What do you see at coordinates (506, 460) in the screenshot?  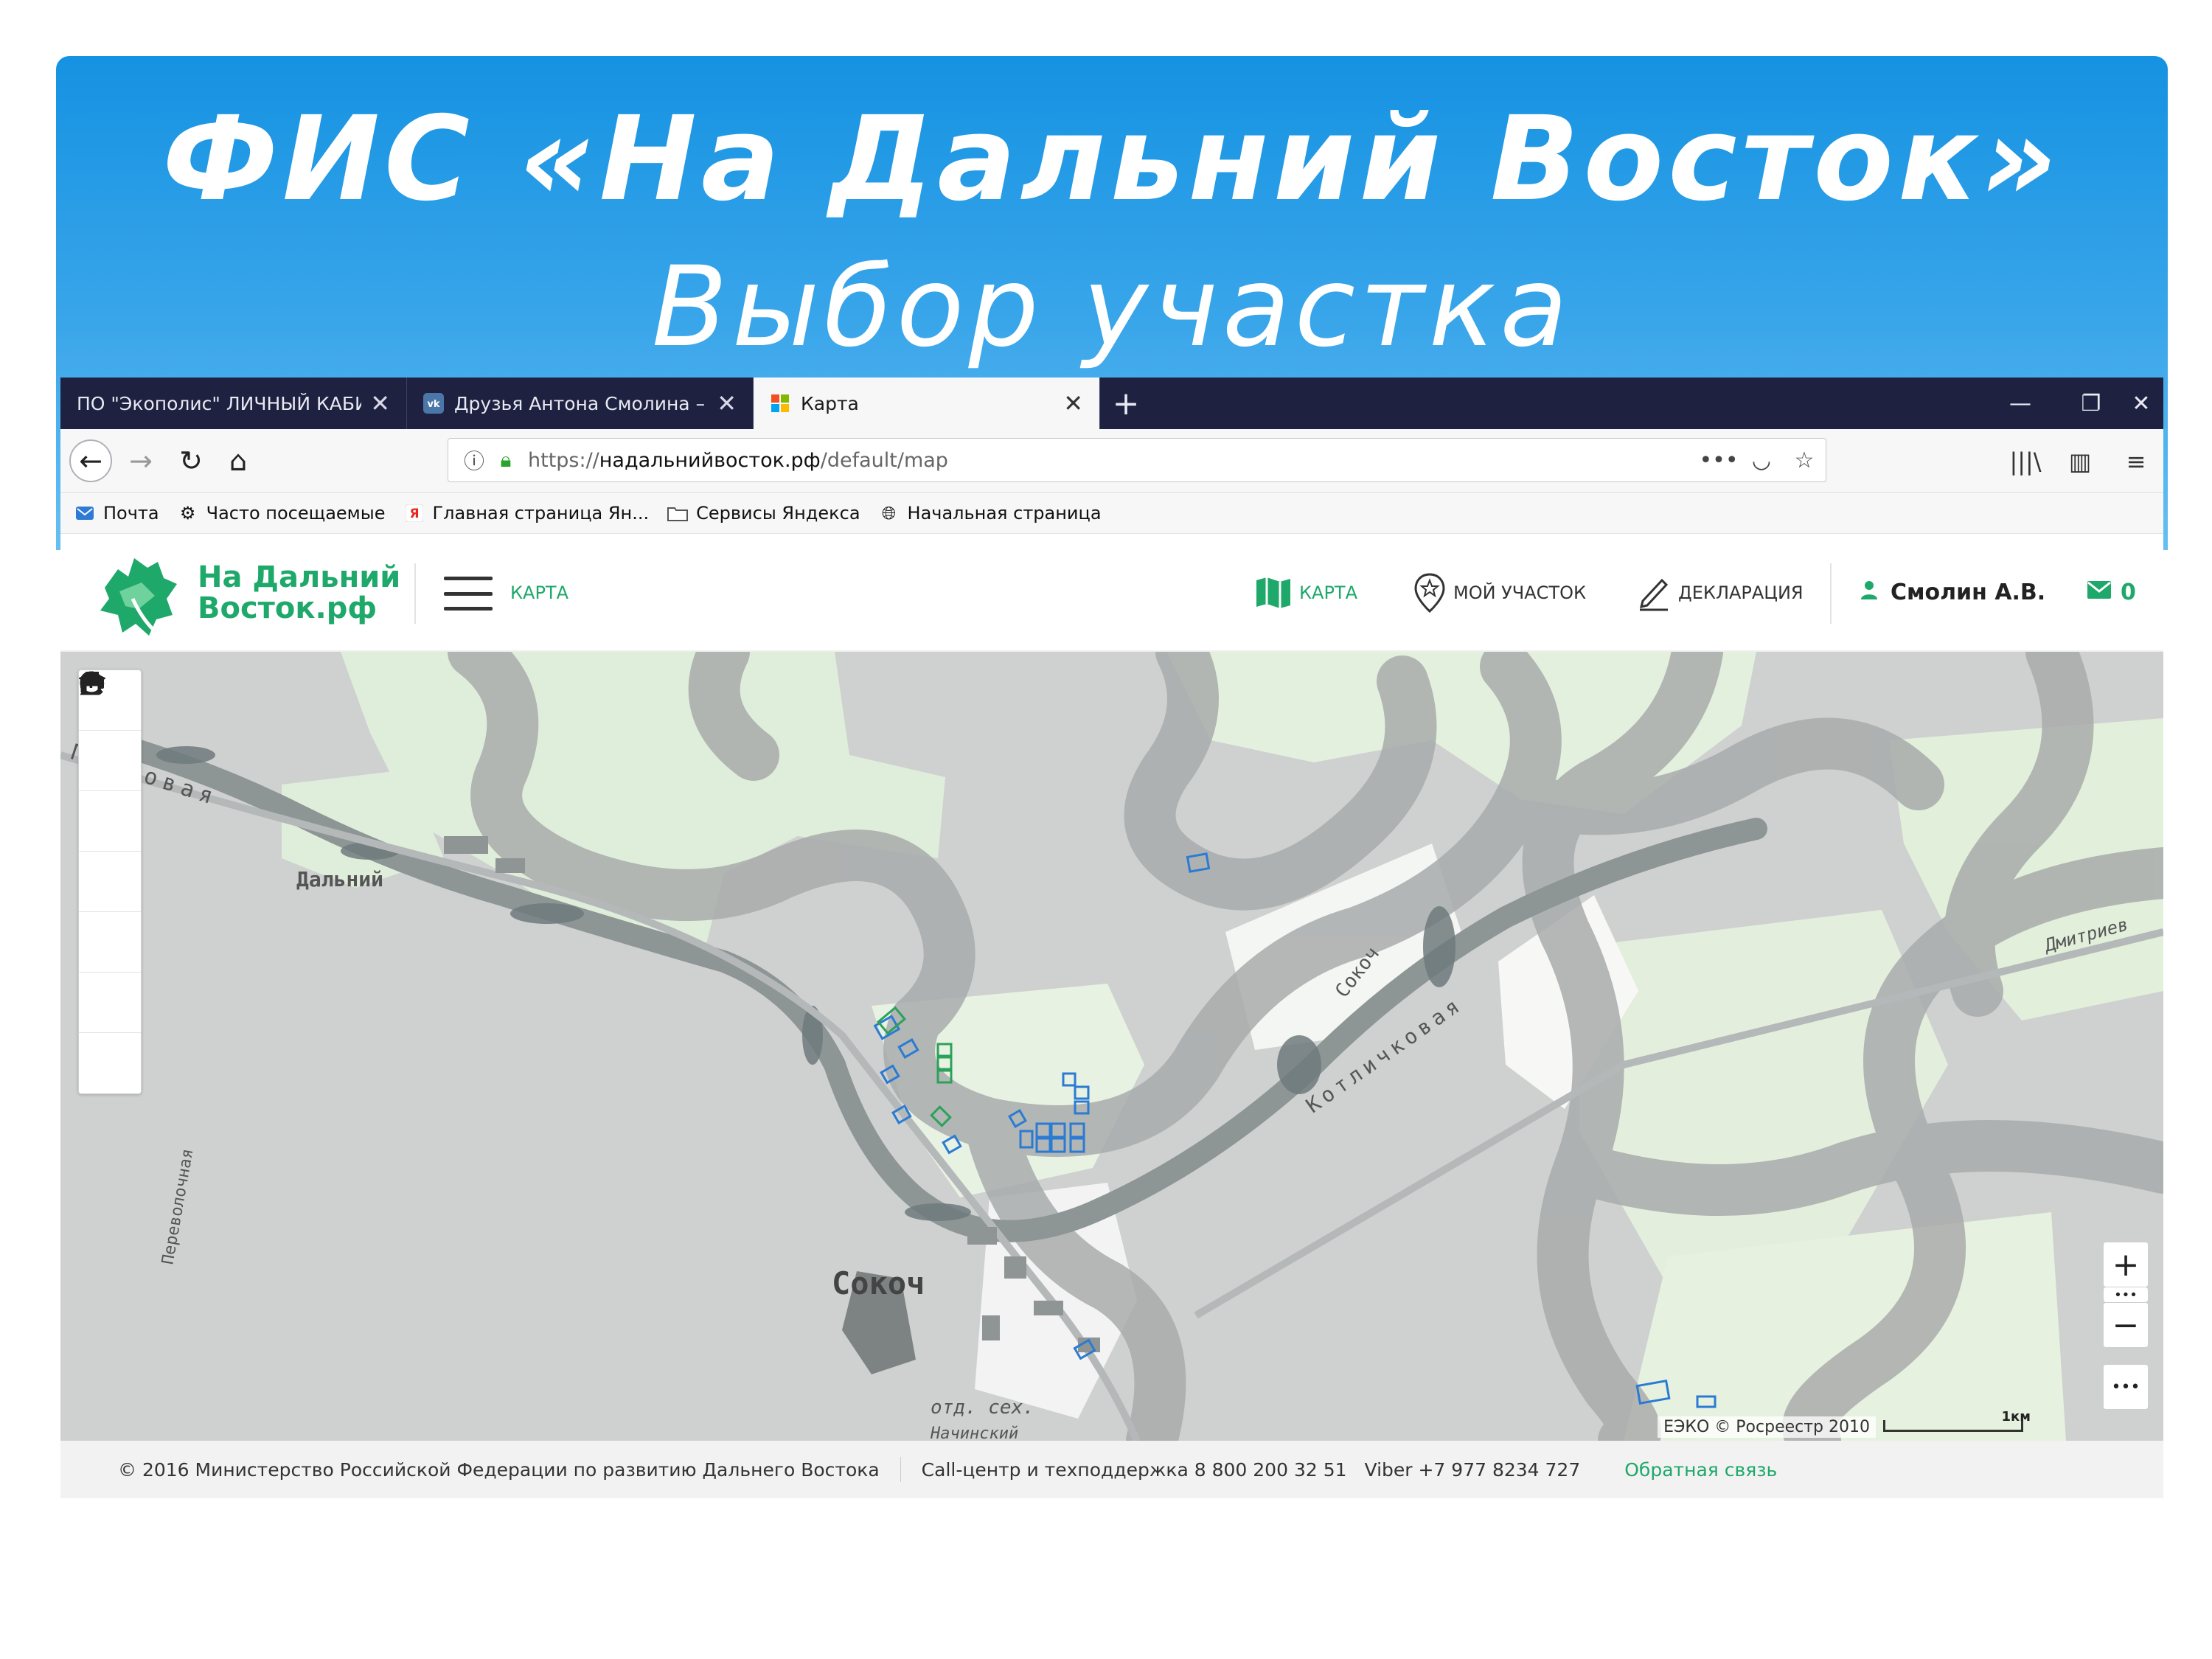 I see `lock-icon: 🔒︎` at bounding box center [506, 460].